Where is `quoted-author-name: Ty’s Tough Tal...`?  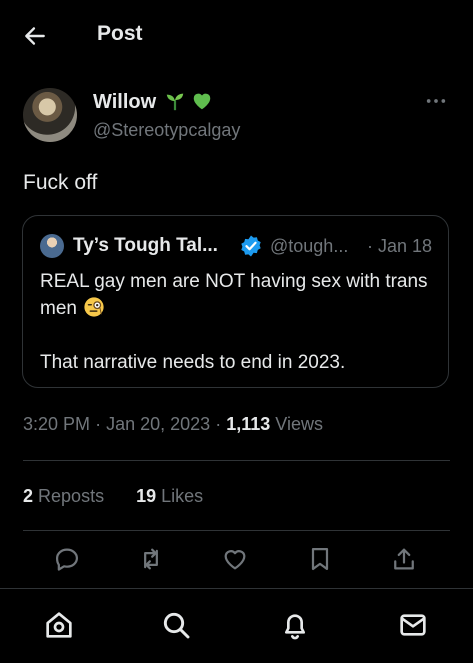
quoted-author-name: Ty’s Tough Tal... is located at coordinates (145, 245).